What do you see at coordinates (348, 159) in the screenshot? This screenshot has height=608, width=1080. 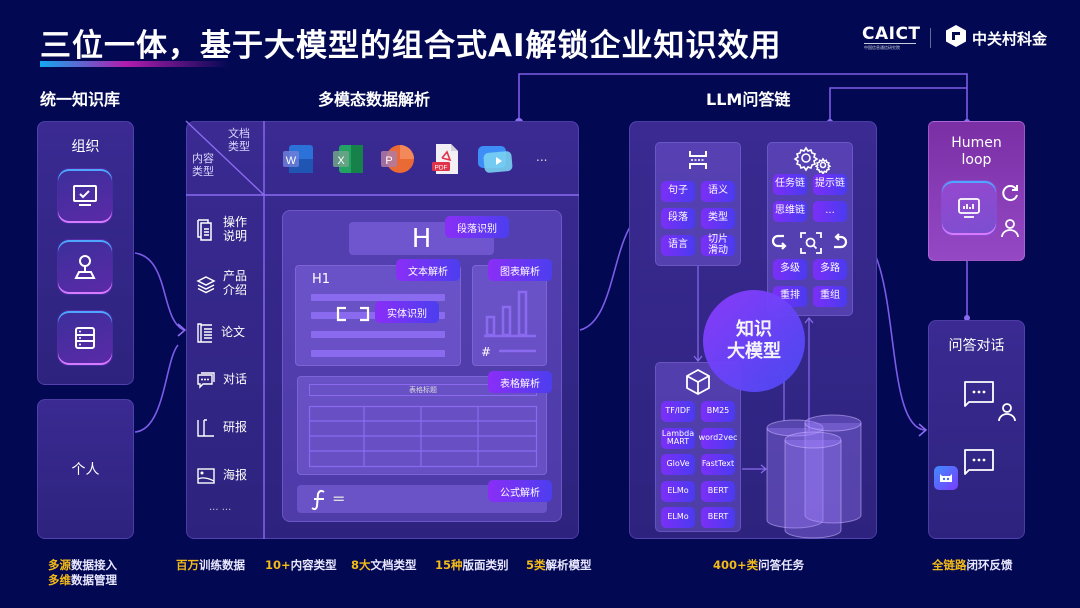 I see `excel-icon: X` at bounding box center [348, 159].